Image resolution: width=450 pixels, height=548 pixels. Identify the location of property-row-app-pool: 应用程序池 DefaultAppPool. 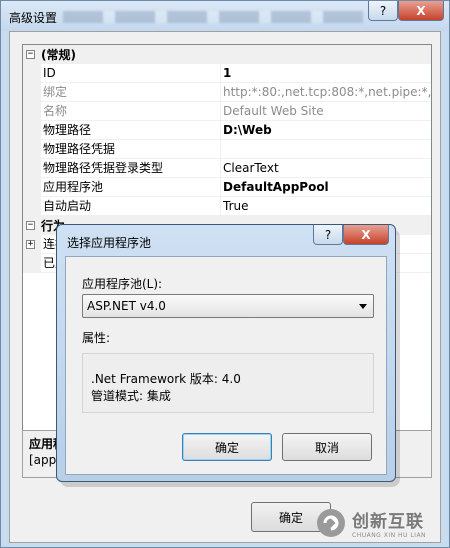
(227, 187).